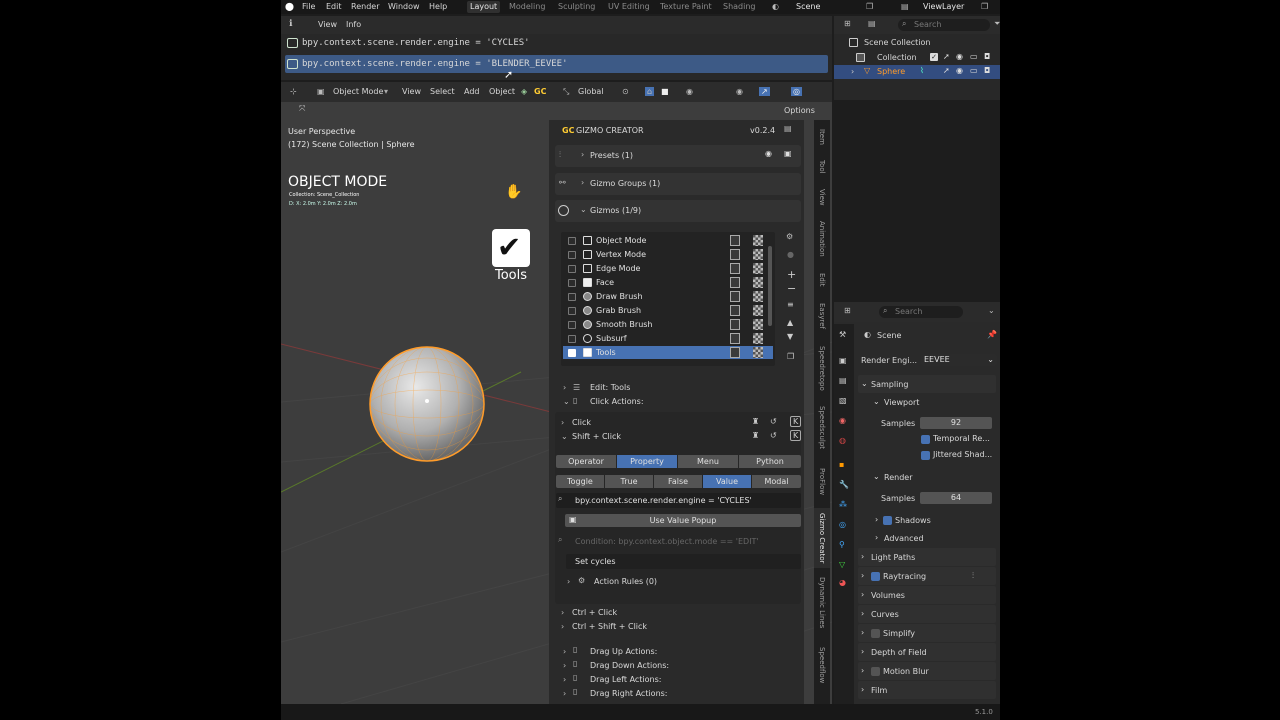 The height and width of the screenshot is (720, 1280). Describe the element at coordinates (668, 254) in the screenshot. I see `list-item: Vertex Mode` at that location.